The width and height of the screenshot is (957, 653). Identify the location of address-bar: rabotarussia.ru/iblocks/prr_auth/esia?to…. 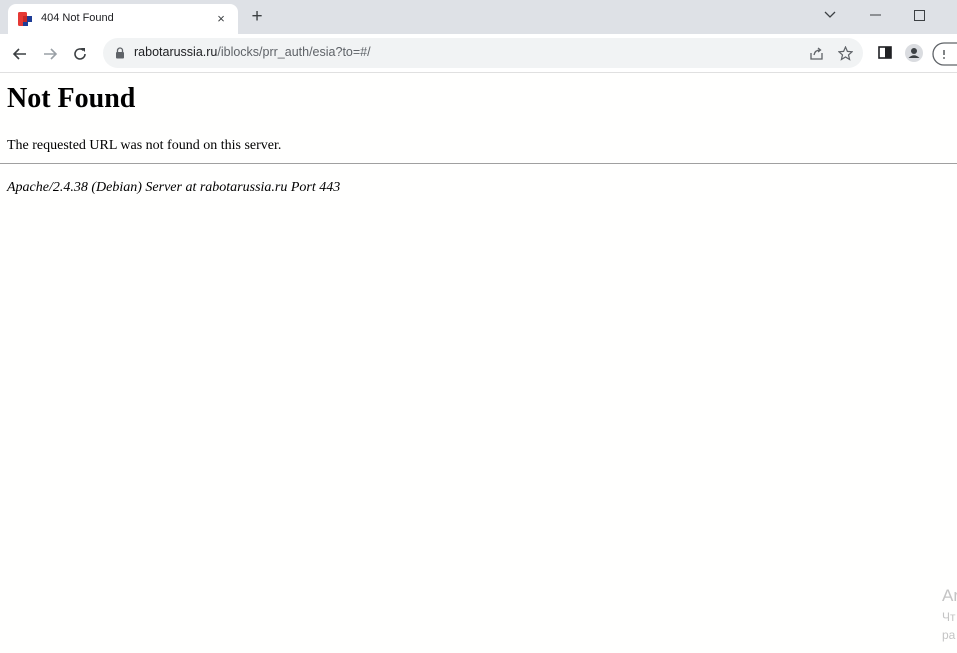
(483, 53).